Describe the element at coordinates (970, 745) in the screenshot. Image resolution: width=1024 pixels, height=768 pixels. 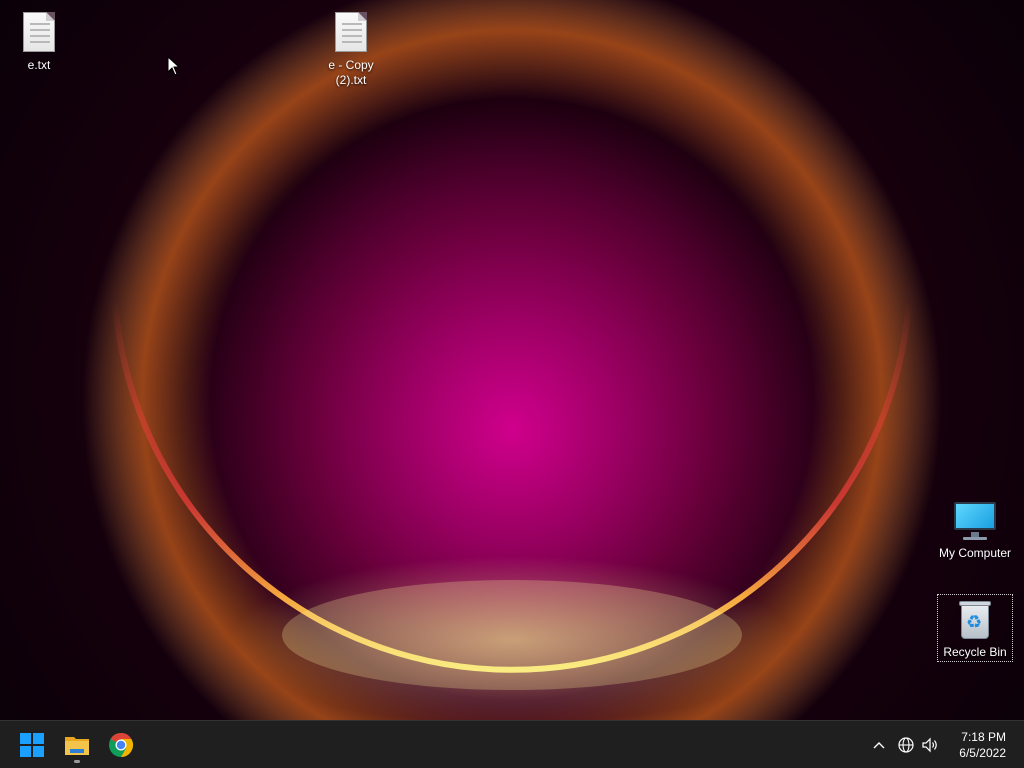
I see `taskbar-clock: 7:18 PM 6/5/2022` at that location.